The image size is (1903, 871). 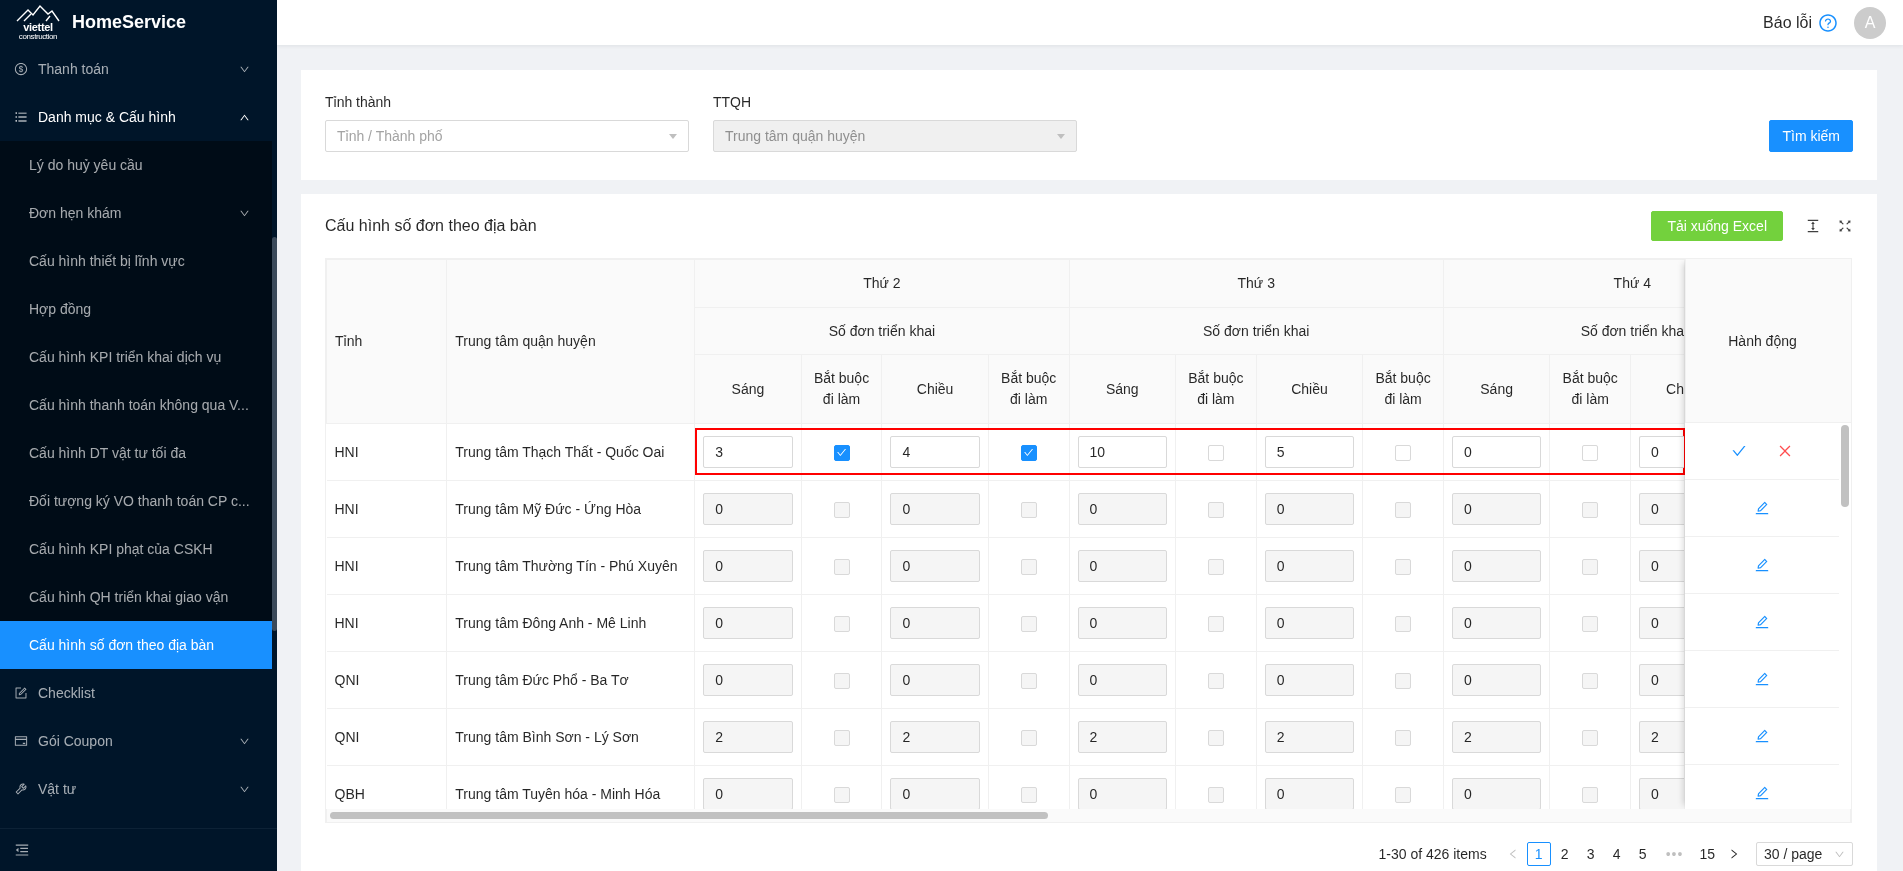 What do you see at coordinates (136, 261) in the screenshot?
I see `submenu-item: Cấu hình thiết bị lĩnh vực` at bounding box center [136, 261].